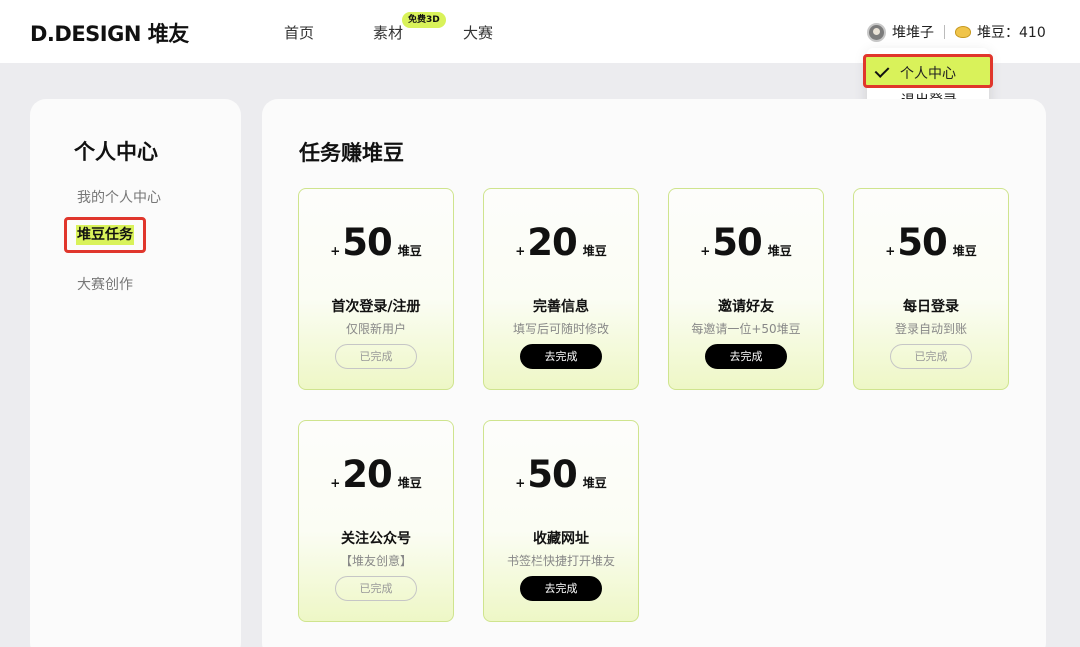 This screenshot has height=647, width=1080. Describe the element at coordinates (930, 329) in the screenshot. I see `task-description: 登录自动到账` at that location.